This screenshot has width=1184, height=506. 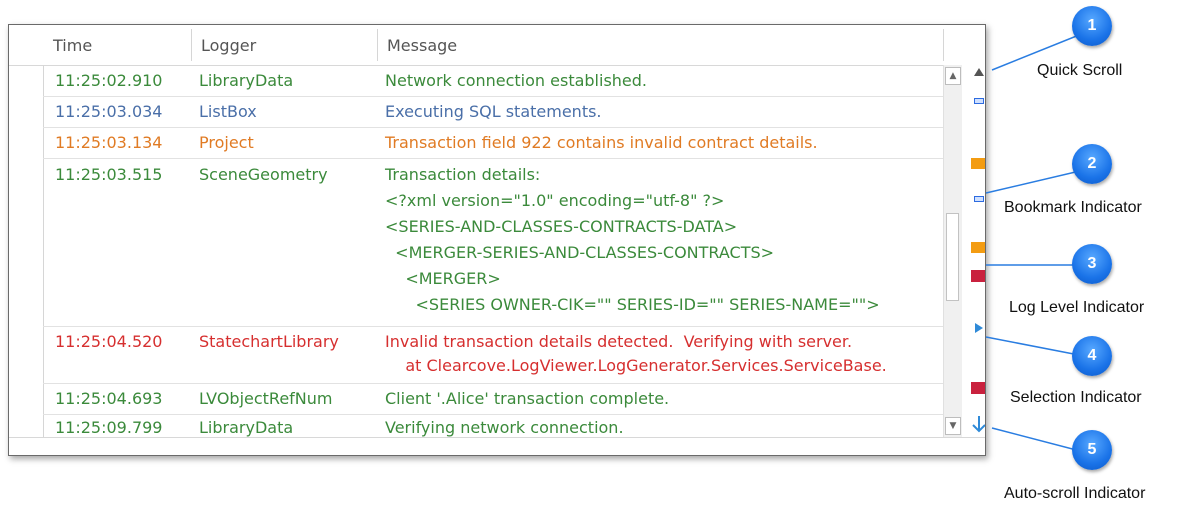 What do you see at coordinates (1076, 397) in the screenshot?
I see `callout-label-selection-indicator: Selection Indicator` at bounding box center [1076, 397].